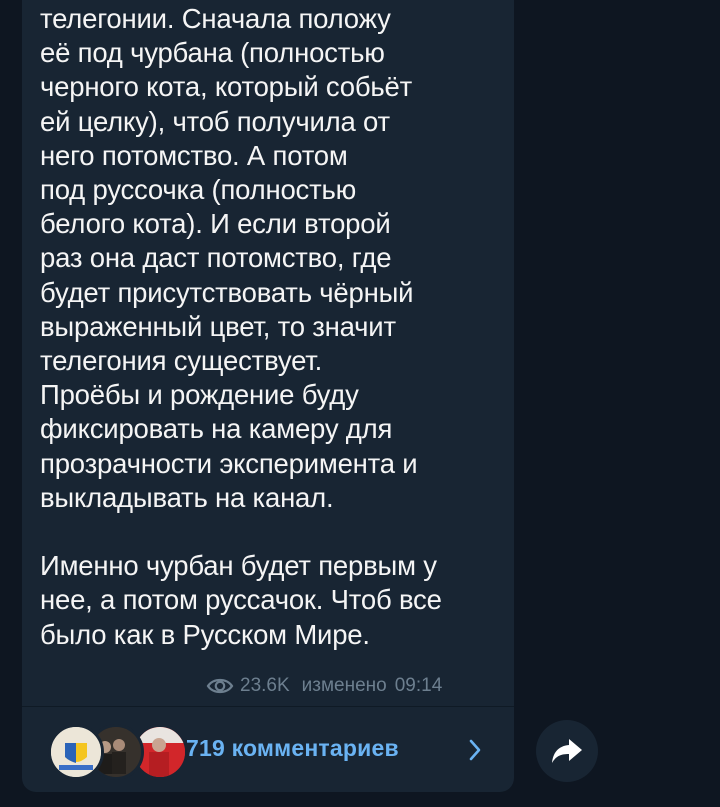 The image size is (720, 807). I want to click on comments-count-label: 719 комментариев, so click(292, 748).